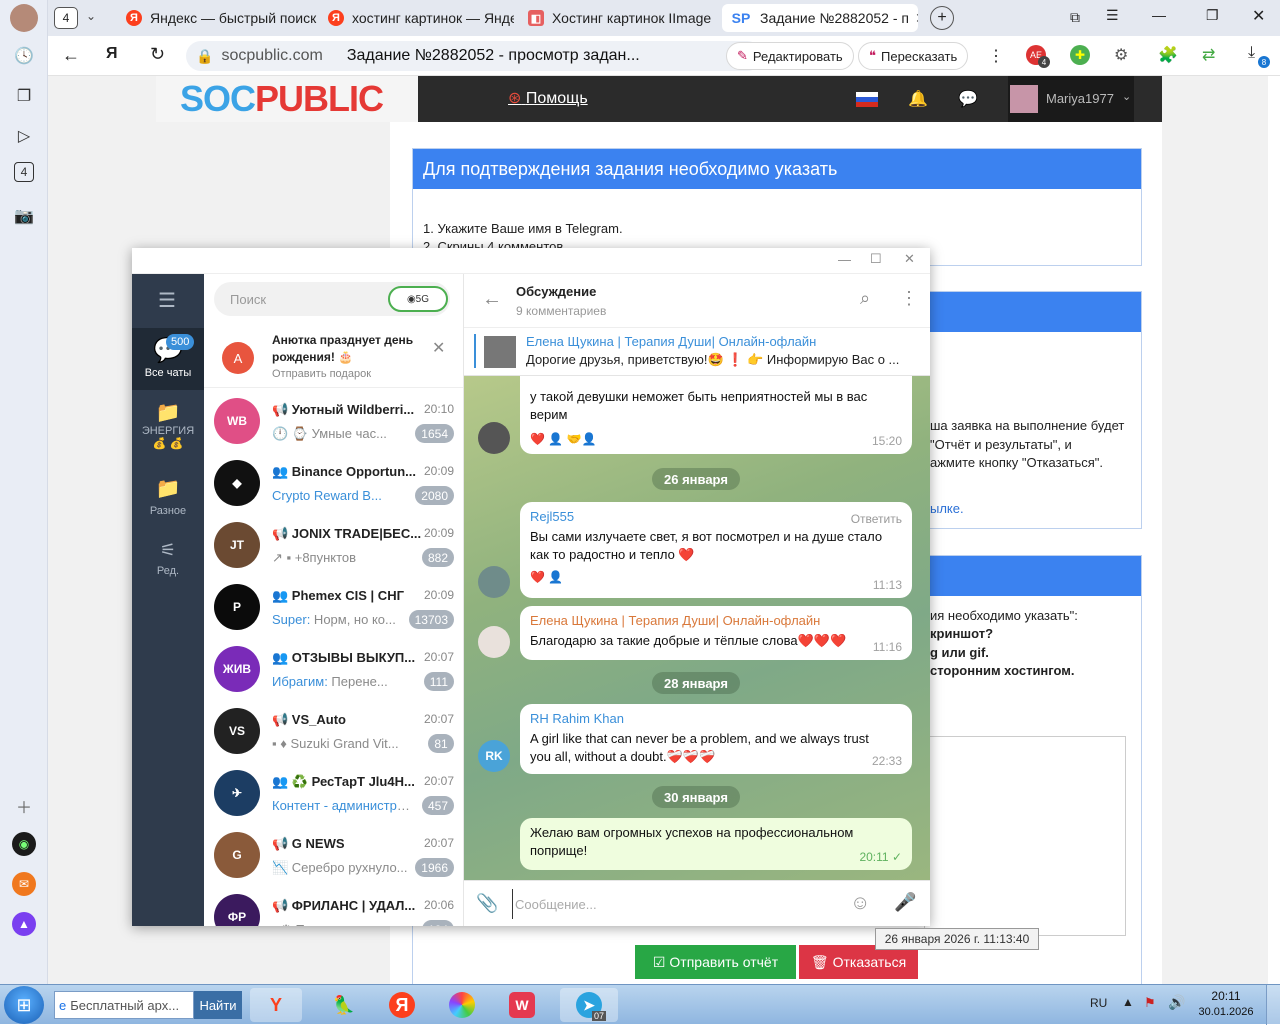  I want to click on tabs-count-icon: 4, so click(24, 172).